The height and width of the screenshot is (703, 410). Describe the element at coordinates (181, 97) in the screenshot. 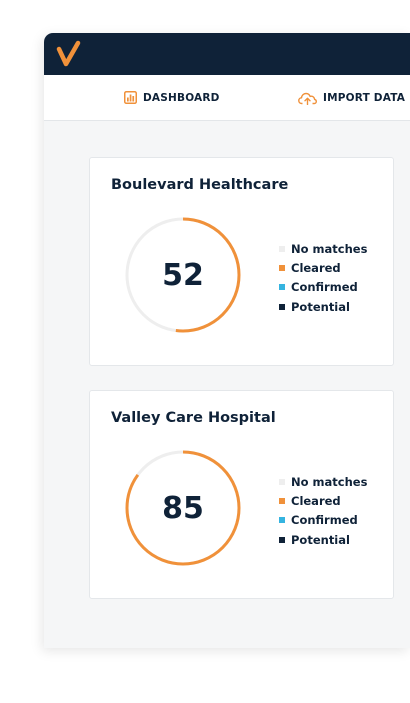

I see `nav-dashboard-label: DASHBOARD` at that location.